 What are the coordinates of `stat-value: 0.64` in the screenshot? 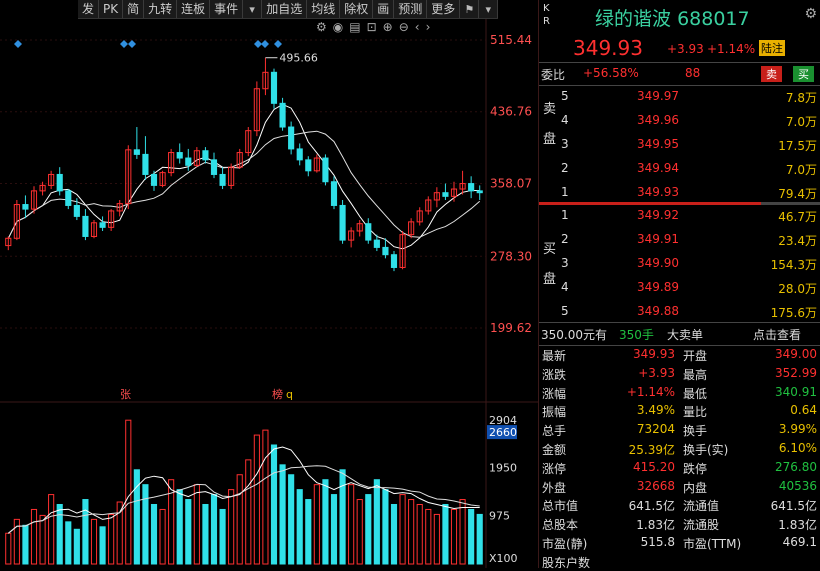 It's located at (803, 410).